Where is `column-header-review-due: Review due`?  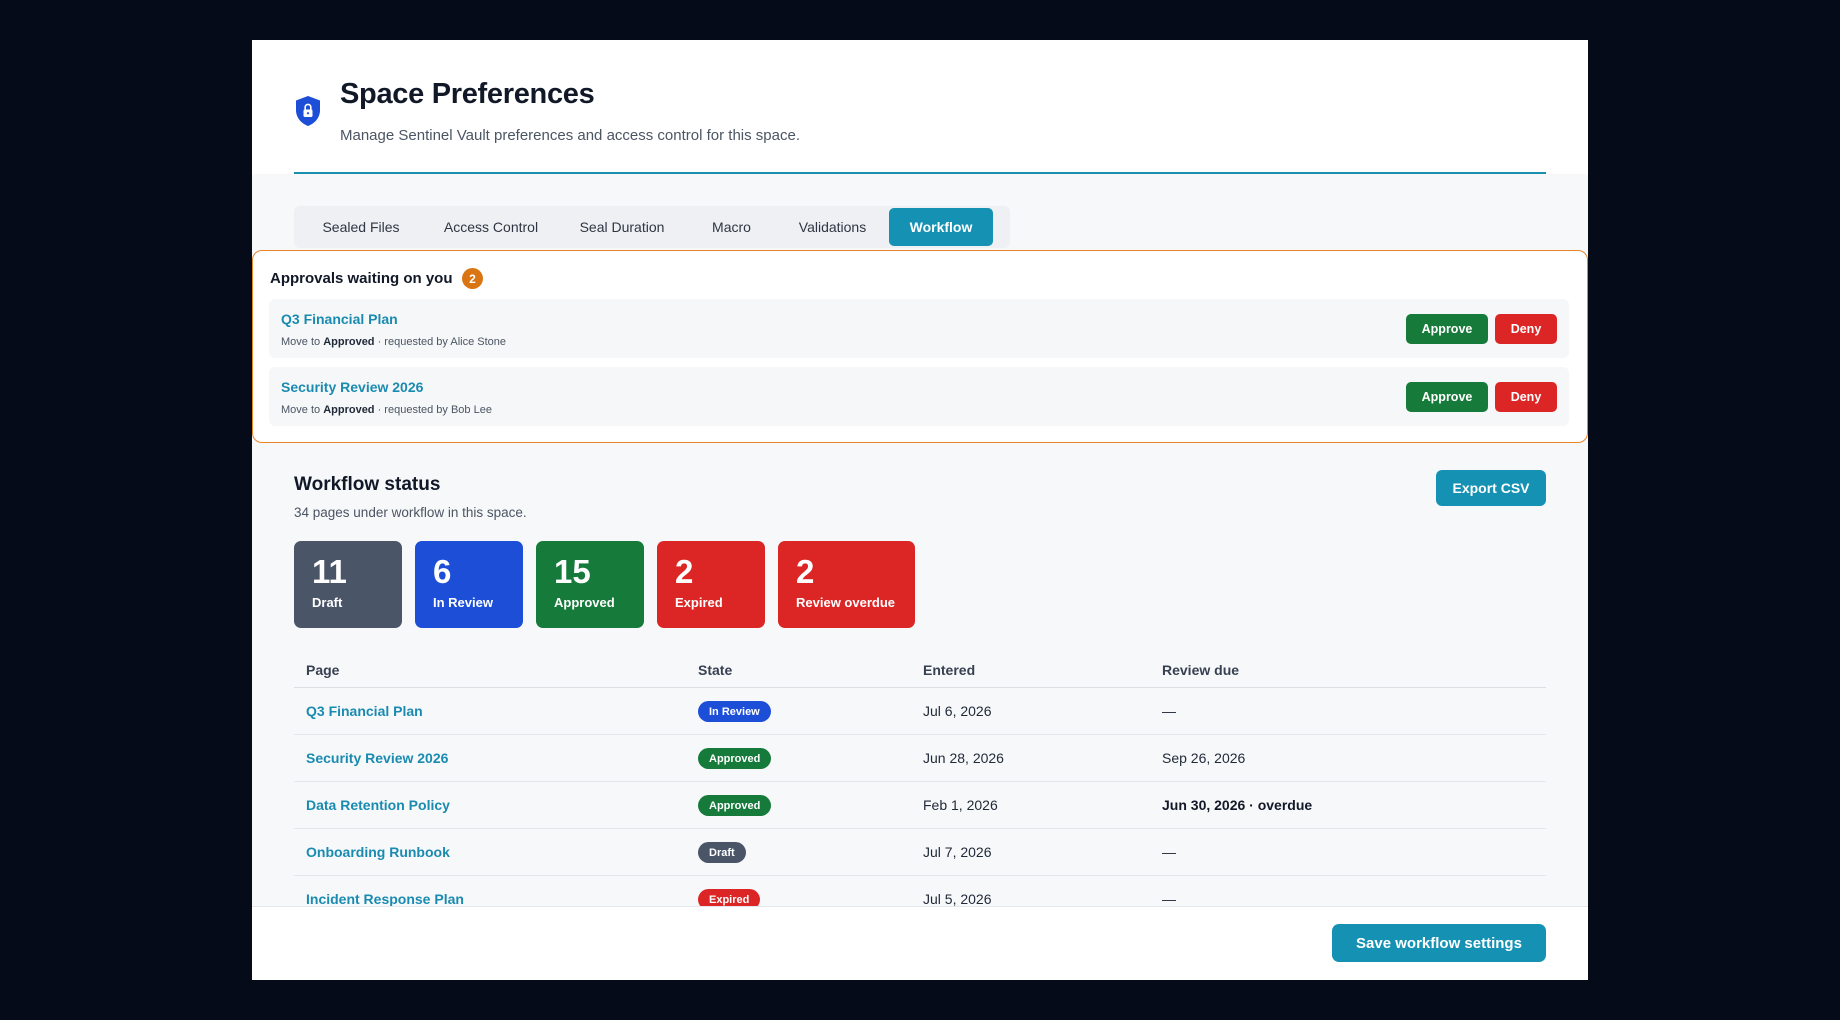
column-header-review-due: Review due is located at coordinates (1201, 670).